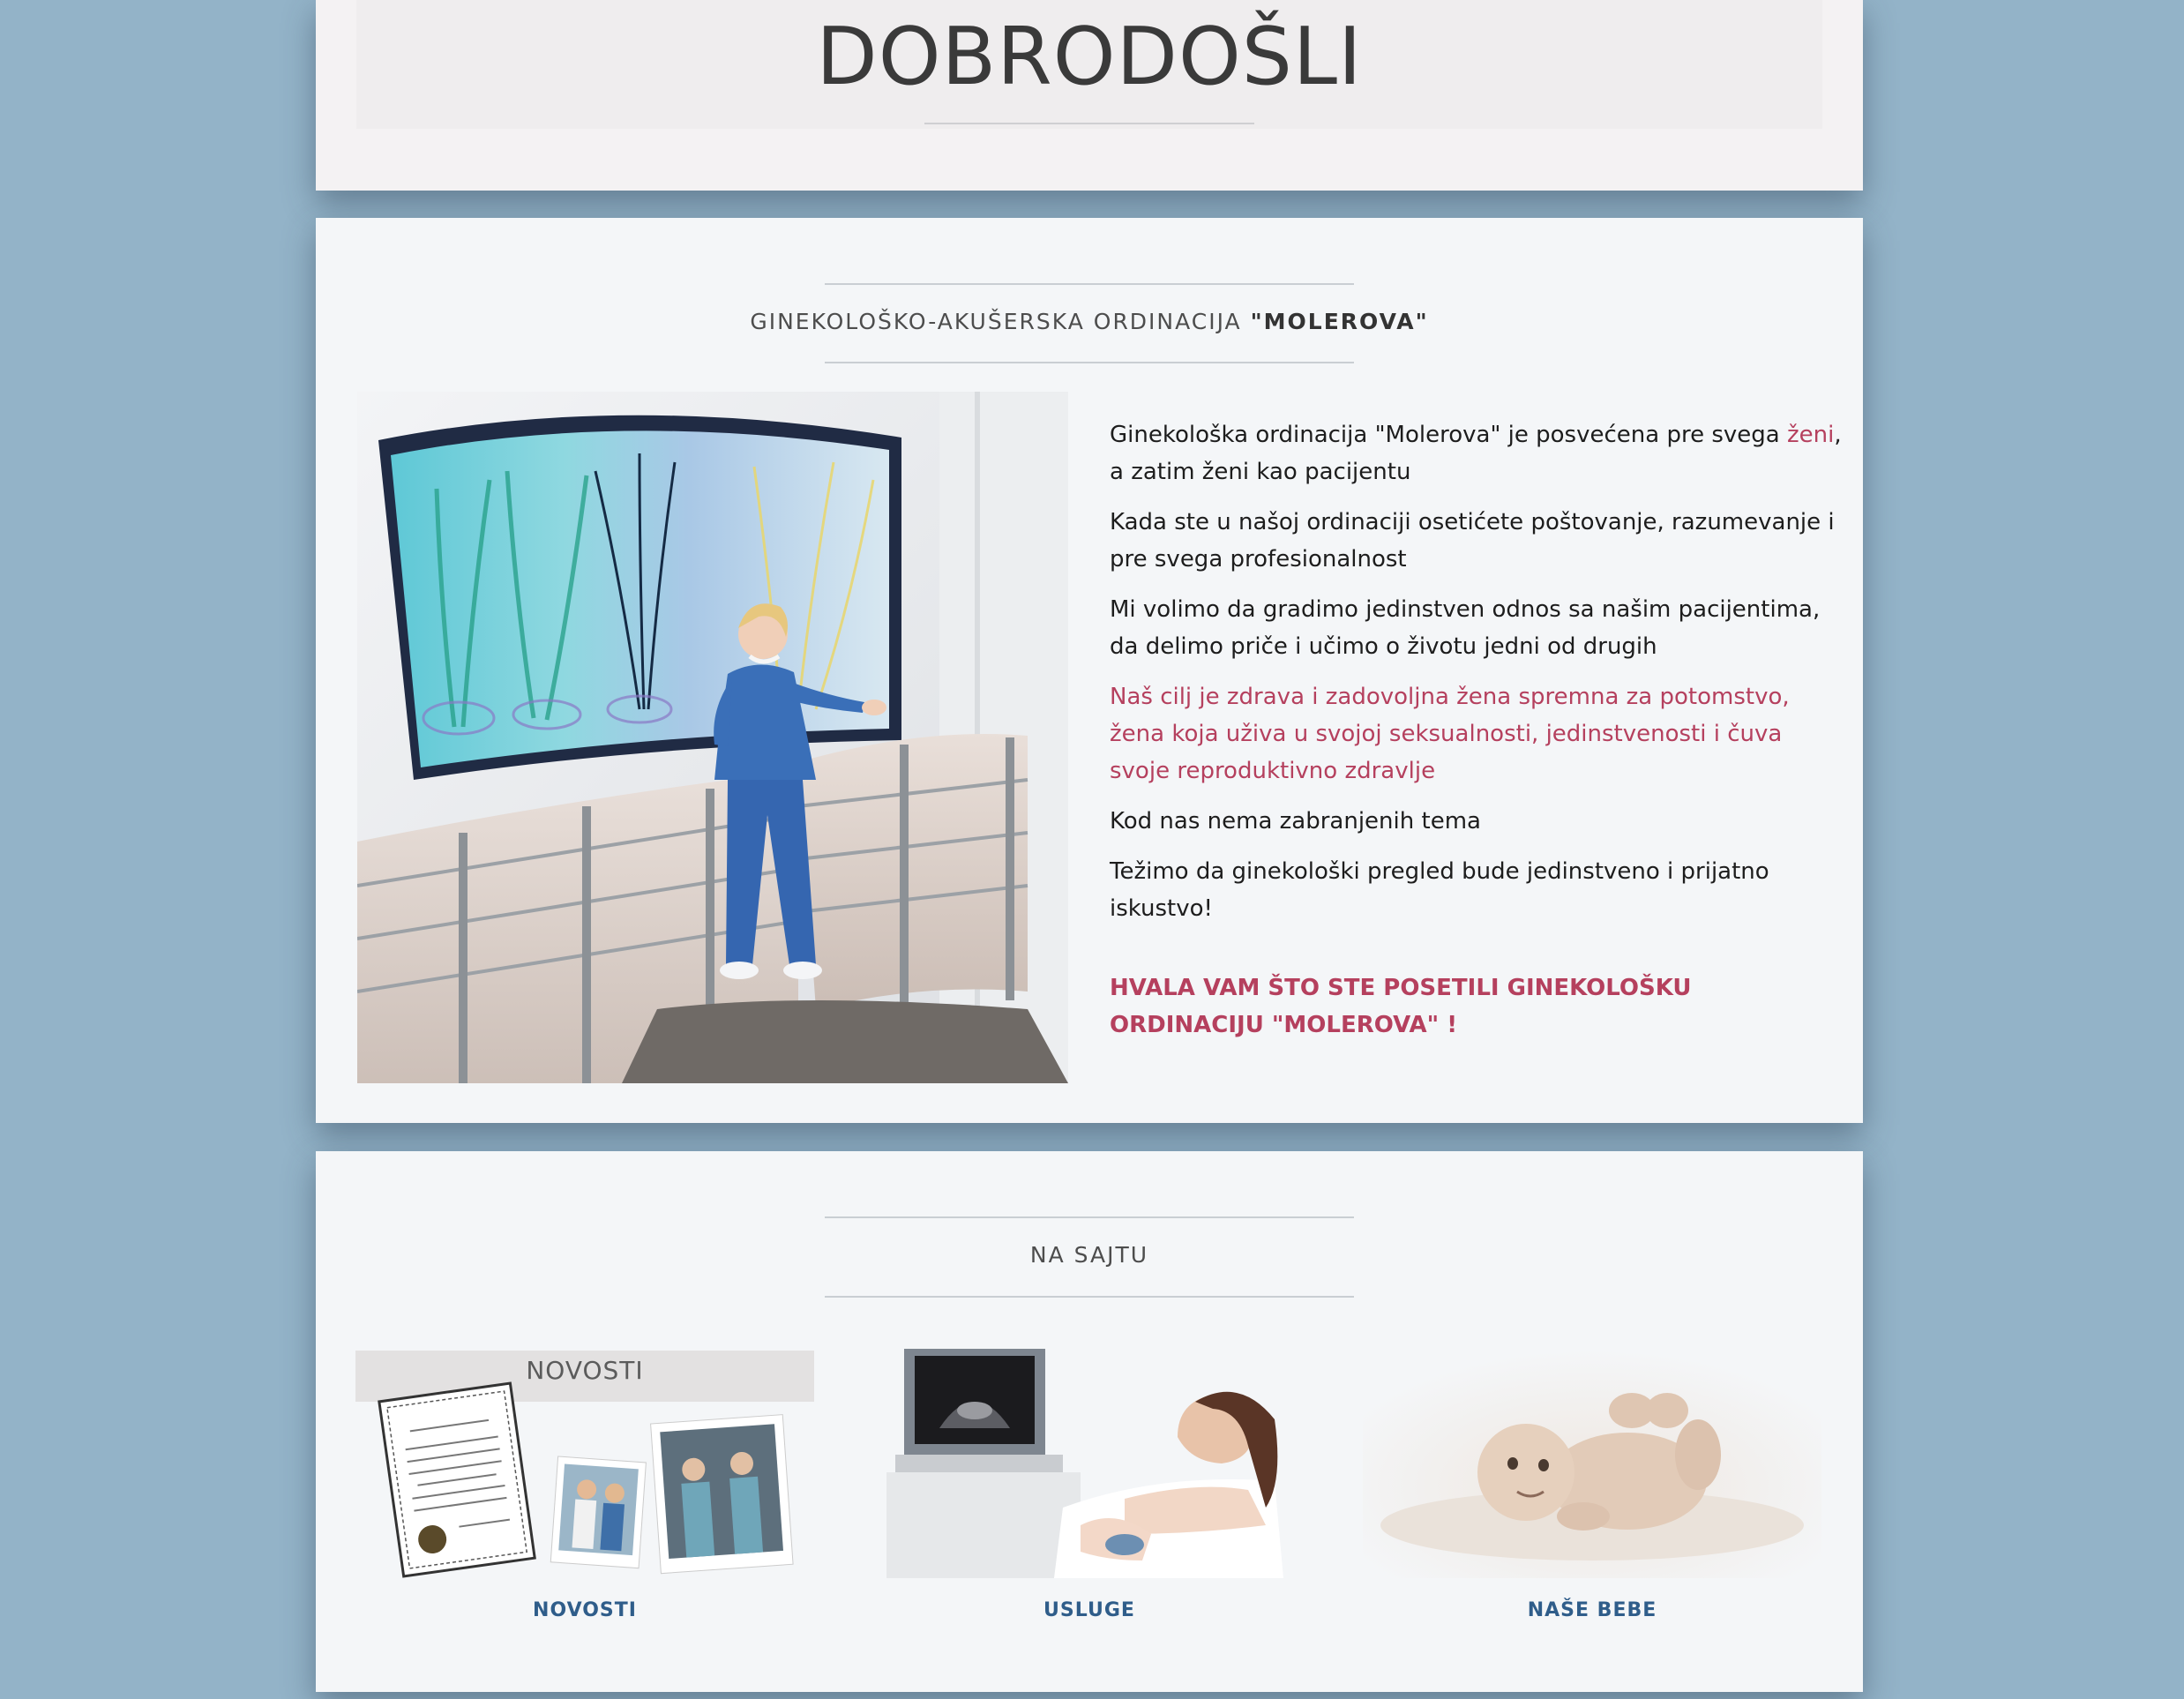 Image resolution: width=2184 pixels, height=1699 pixels. Describe the element at coordinates (1000, 321) in the screenshot. I see `about-heading-prefix: GINEKOLOŠKO-AKUŠERSKA ORDINACIJA` at that location.